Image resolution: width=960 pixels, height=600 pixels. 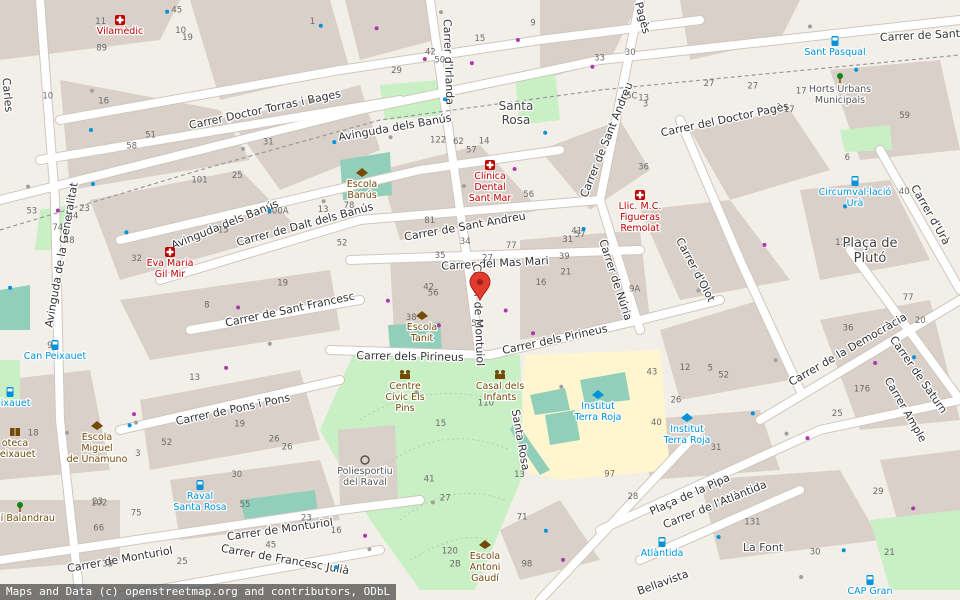 What do you see at coordinates (631, 96) in the screenshot?
I see `house-number: 5C` at bounding box center [631, 96].